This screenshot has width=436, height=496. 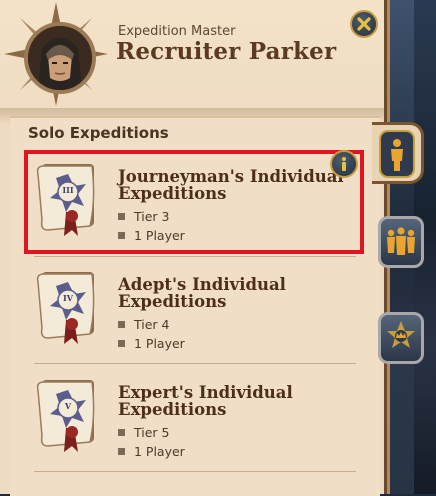 What do you see at coordinates (177, 31) in the screenshot?
I see `npc-role-label: Expedition Master` at bounding box center [177, 31].